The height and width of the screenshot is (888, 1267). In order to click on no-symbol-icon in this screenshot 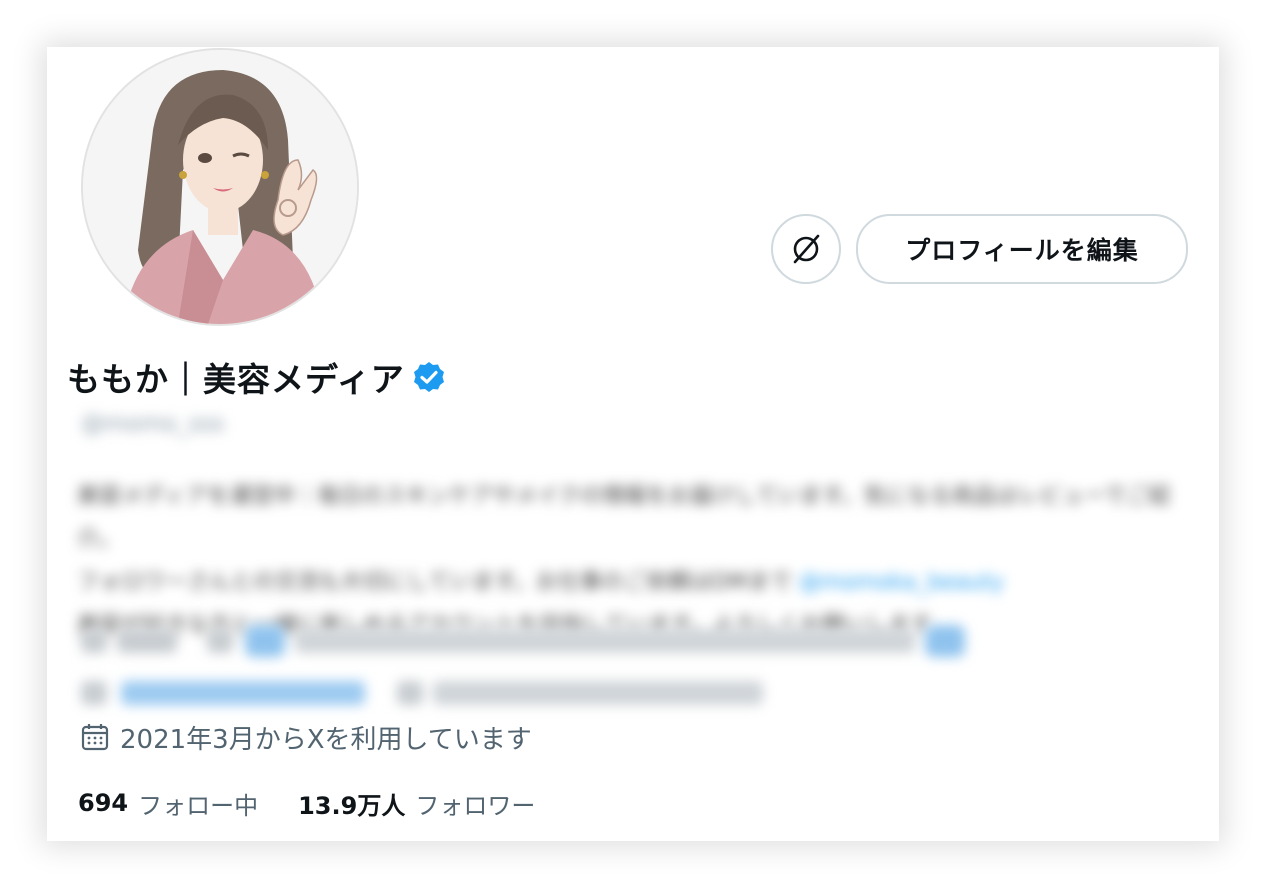, I will do `click(806, 249)`.